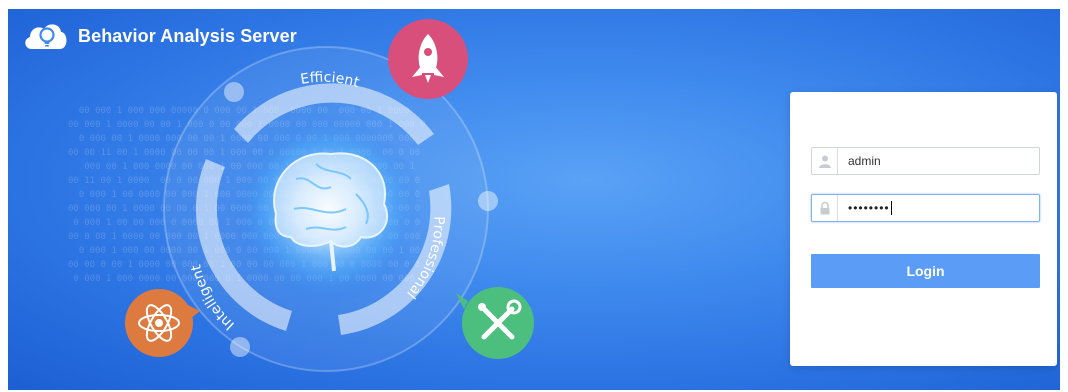 Image resolution: width=1068 pixels, height=392 pixels. What do you see at coordinates (234, 92) in the screenshot?
I see `ring-dot-top-left` at bounding box center [234, 92].